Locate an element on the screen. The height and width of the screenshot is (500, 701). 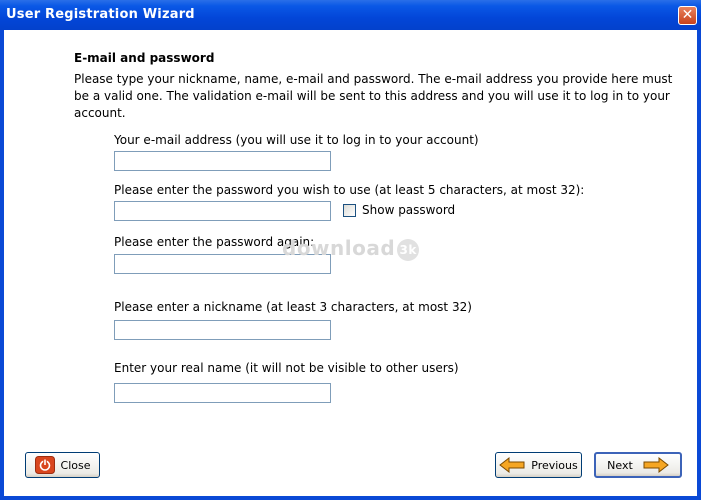
close-button: Close is located at coordinates (62, 465).